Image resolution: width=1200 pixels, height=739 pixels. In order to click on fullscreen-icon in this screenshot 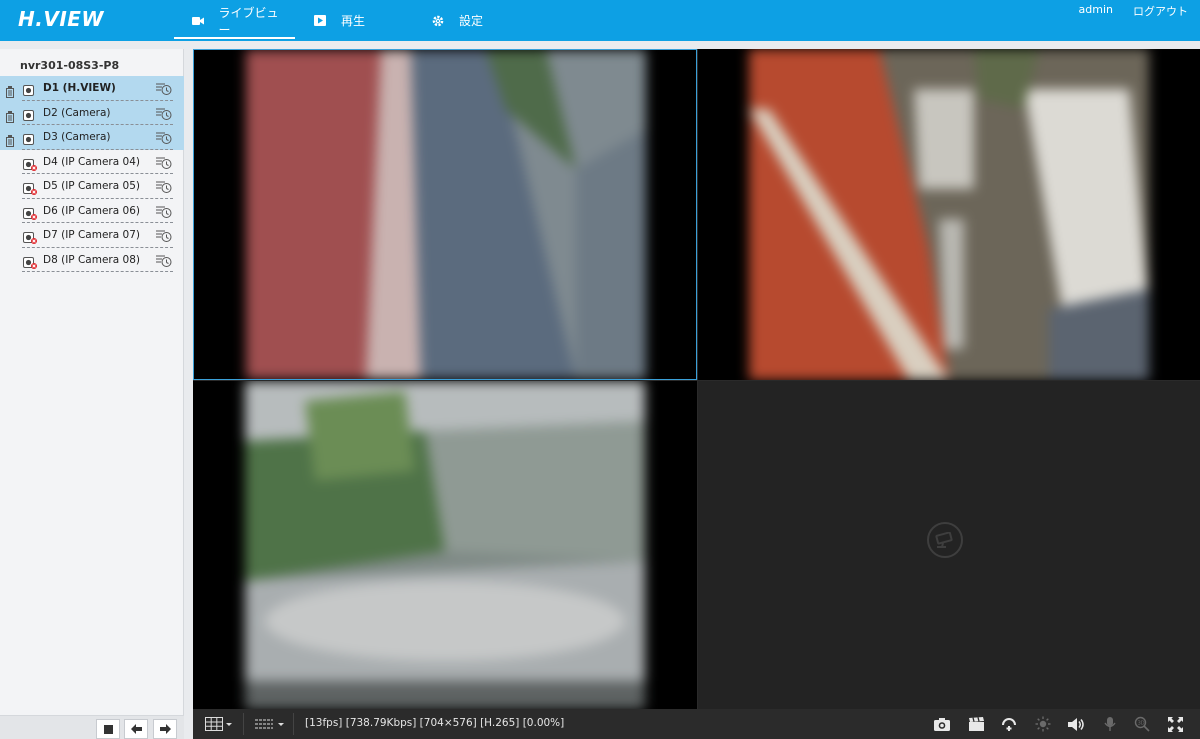, I will do `click(1175, 724)`.